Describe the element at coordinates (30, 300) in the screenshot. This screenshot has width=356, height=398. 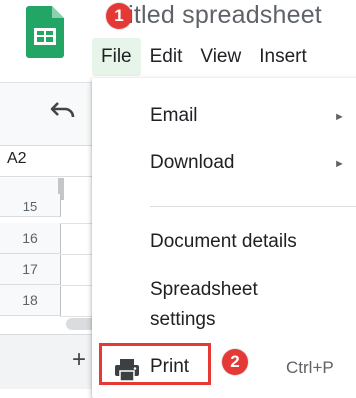
I see `row-header-18: 18` at that location.